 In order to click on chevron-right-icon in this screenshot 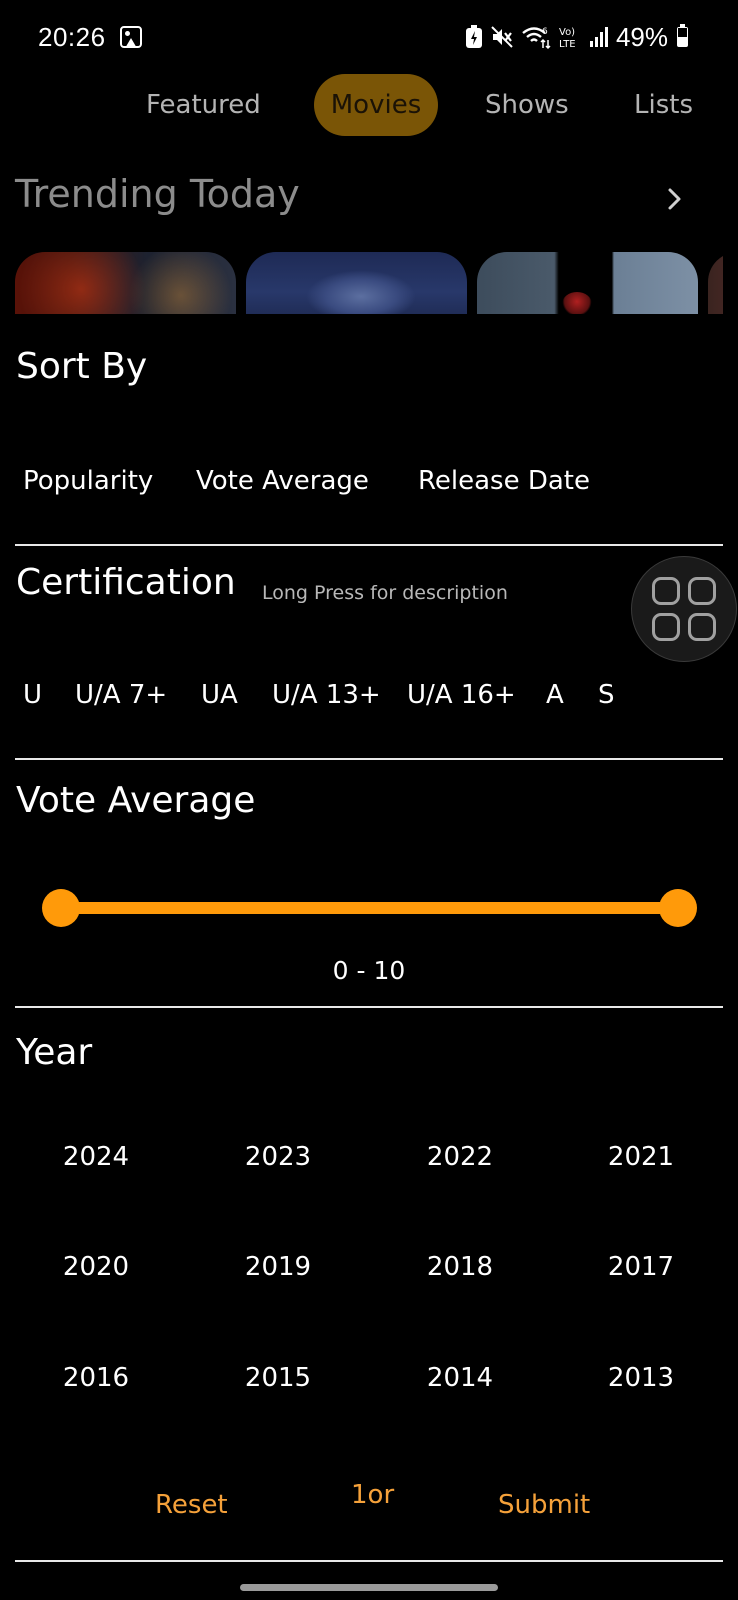, I will do `click(675, 199)`.